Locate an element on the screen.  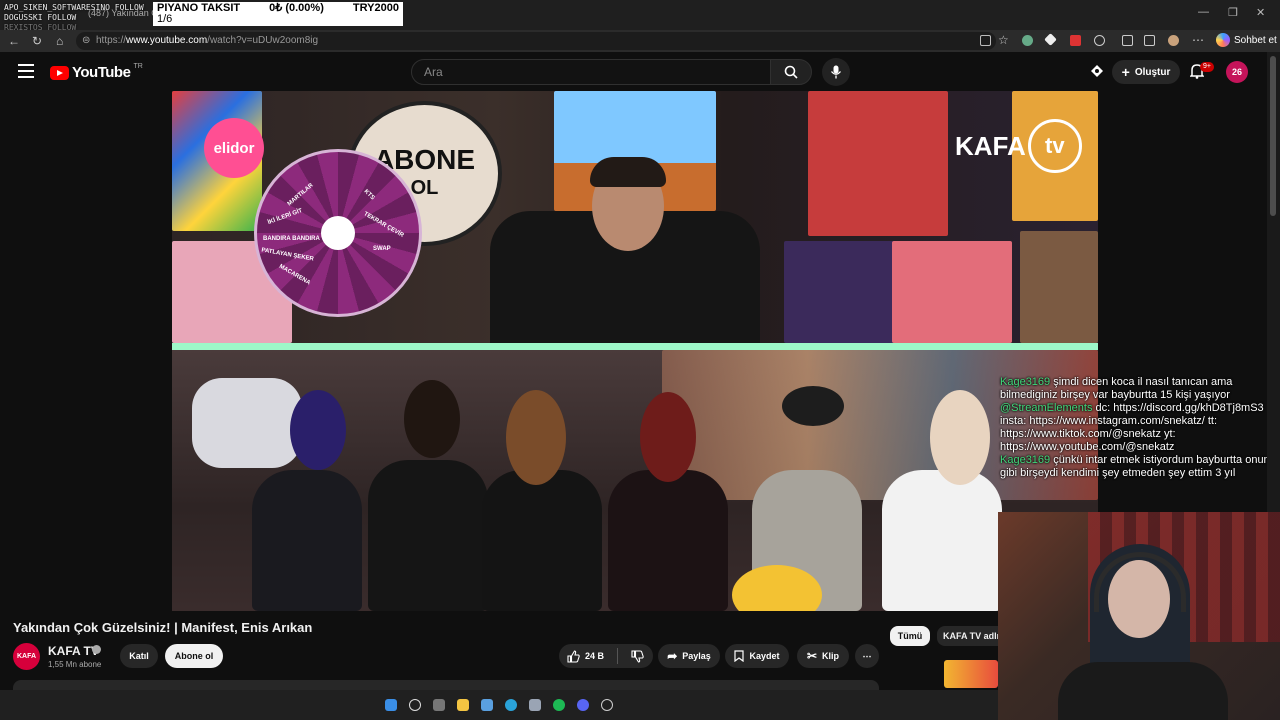
subscriber-count: 1,55 Mn abone is located at coordinates (75, 664).